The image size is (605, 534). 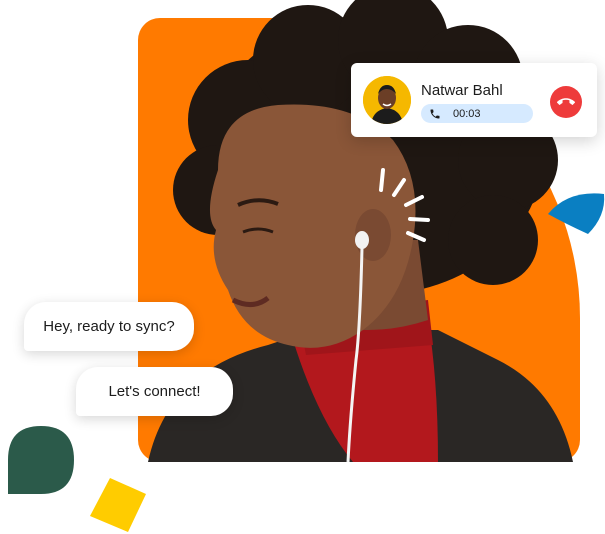 What do you see at coordinates (435, 113) in the screenshot?
I see `phone-icon` at bounding box center [435, 113].